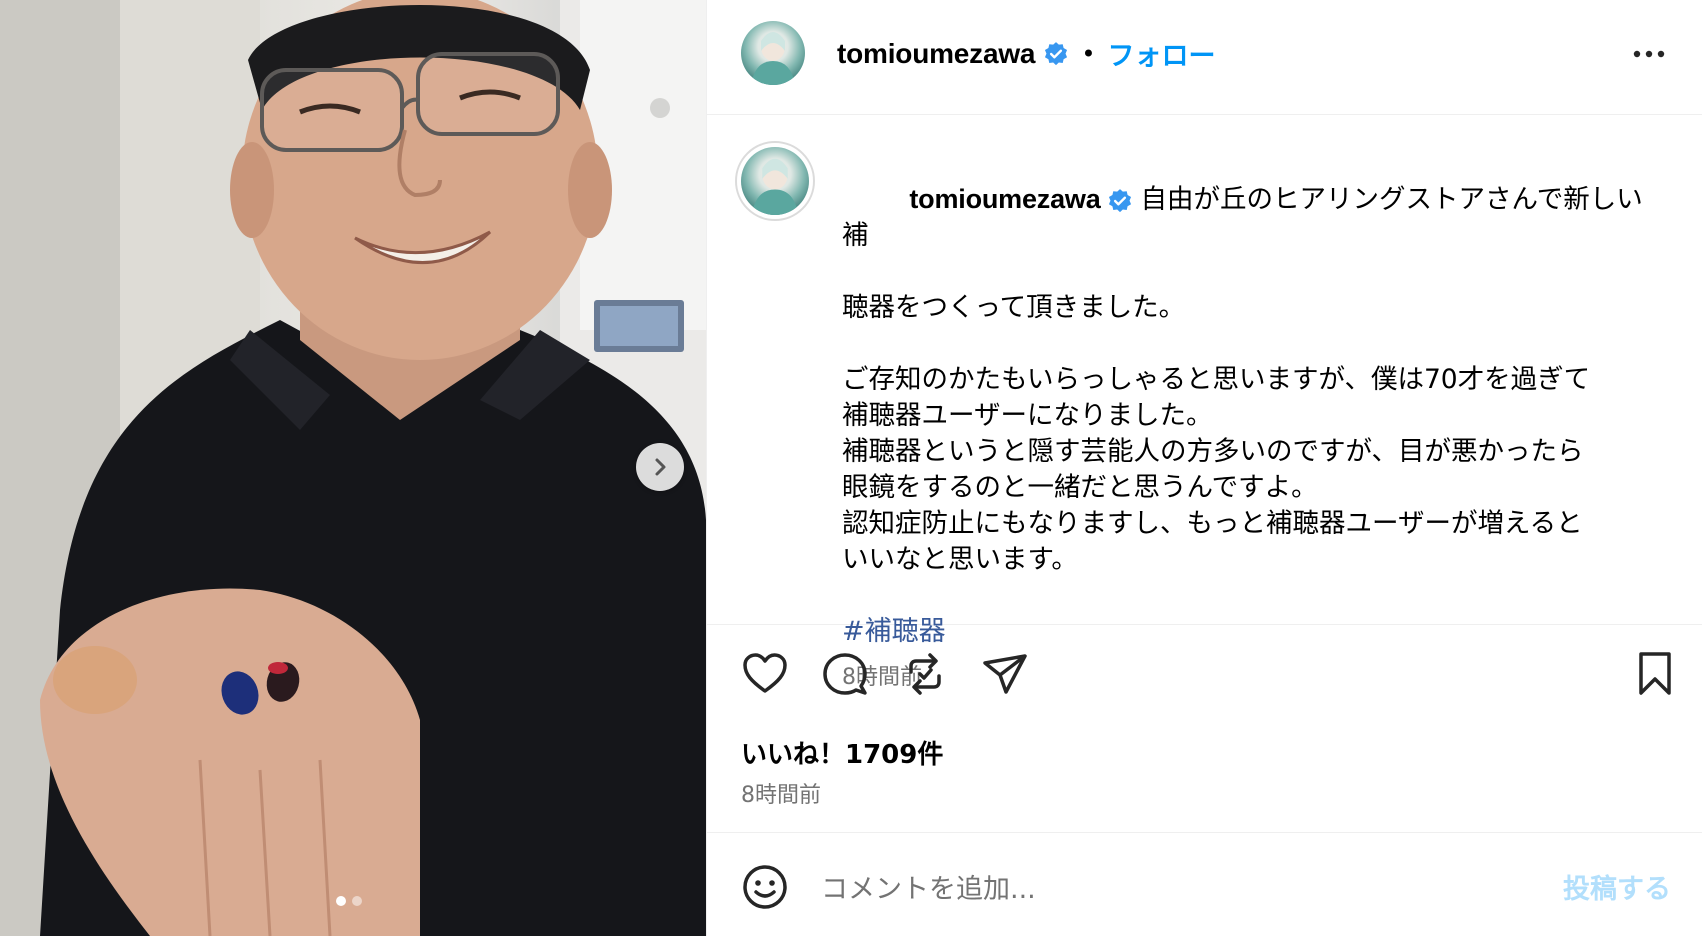 The height and width of the screenshot is (936, 1702). Describe the element at coordinates (1617, 886) in the screenshot. I see `post-comment-button: 投稿する` at that location.